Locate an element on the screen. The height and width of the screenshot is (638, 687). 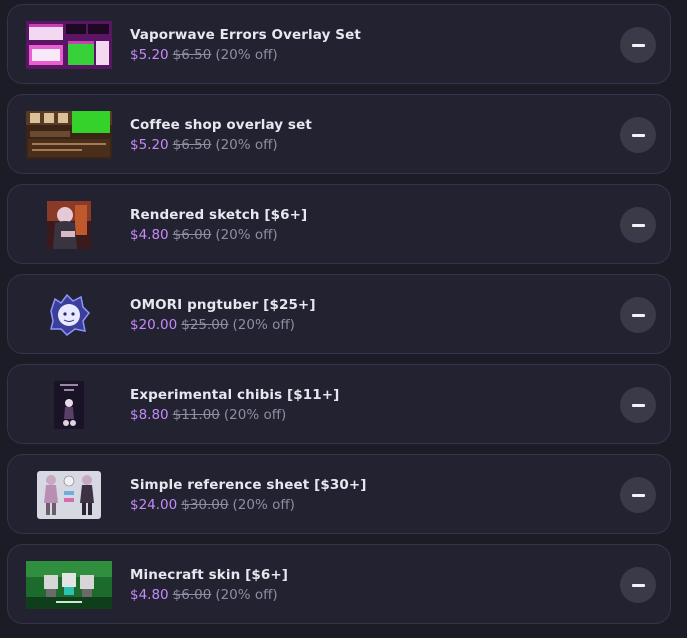
item-title: Rendered sketch [$6+] is located at coordinates (218, 215).